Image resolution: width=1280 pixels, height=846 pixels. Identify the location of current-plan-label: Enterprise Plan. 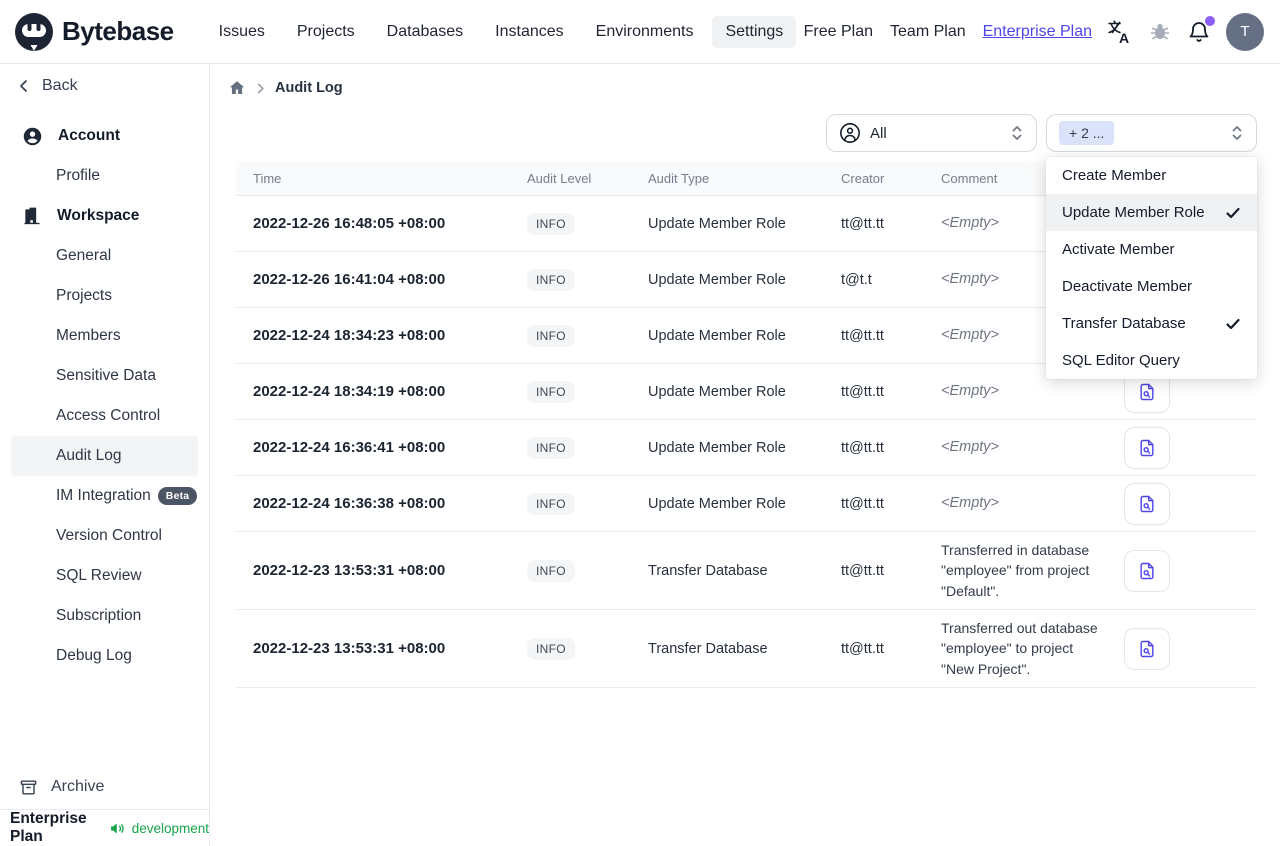
(48, 827).